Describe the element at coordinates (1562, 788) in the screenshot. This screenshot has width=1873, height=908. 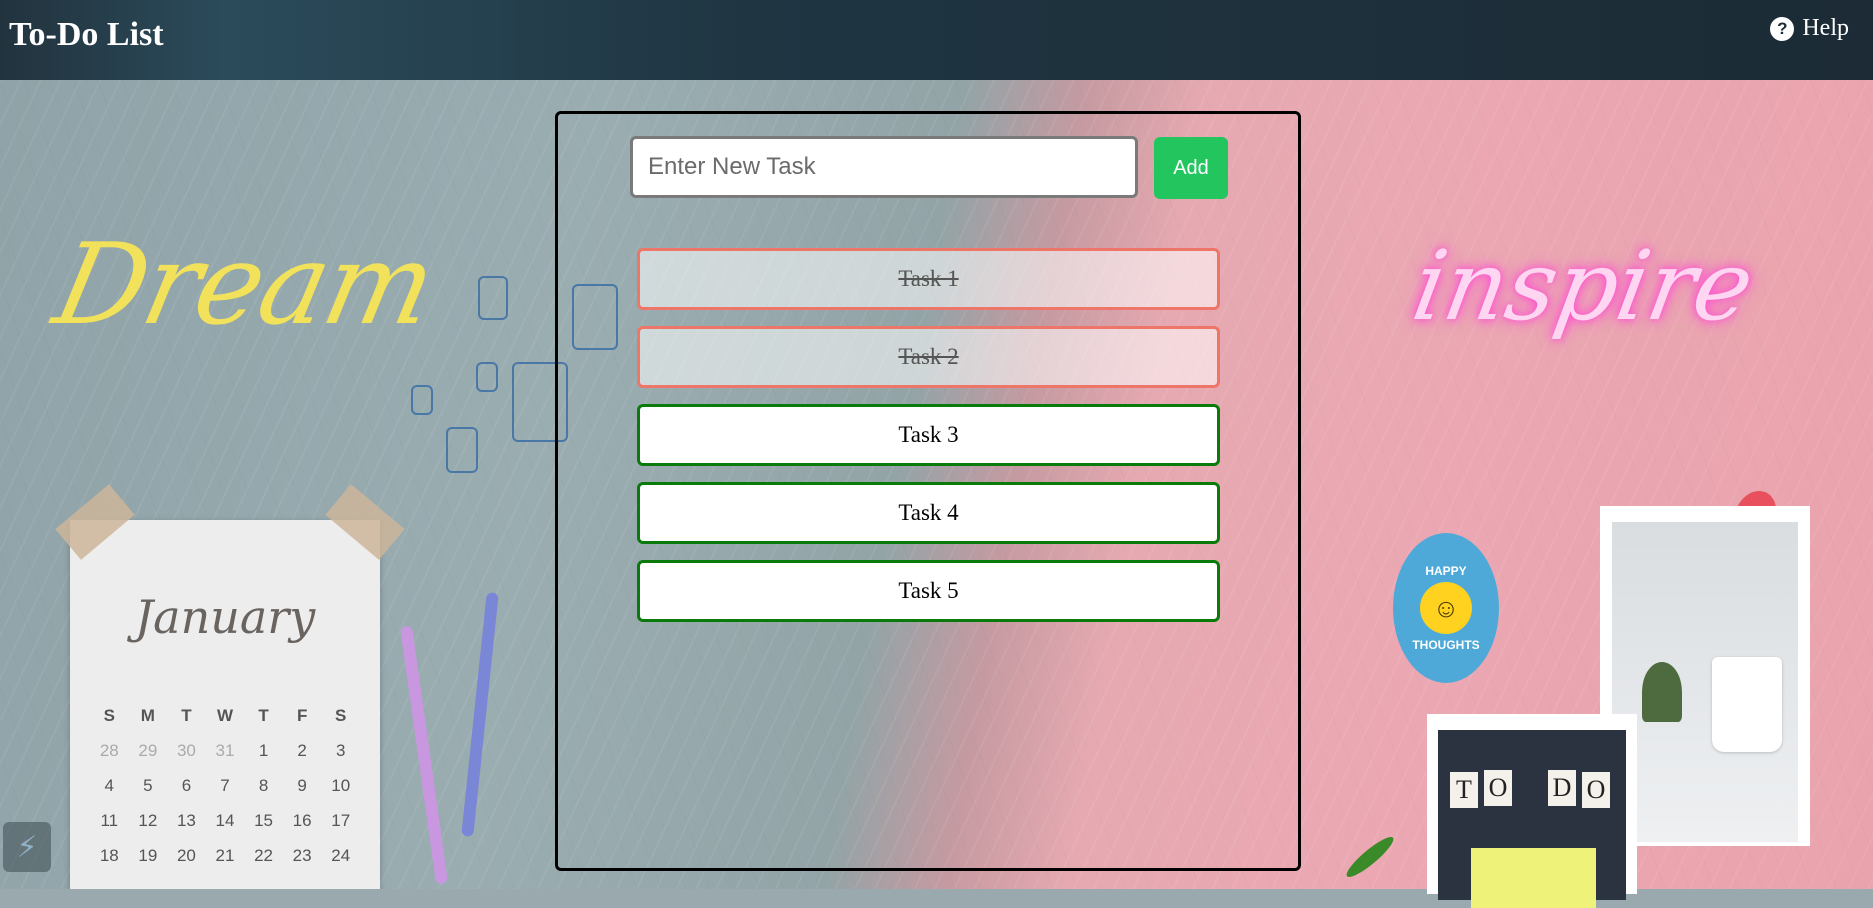
I see `letter-tile: D` at that location.